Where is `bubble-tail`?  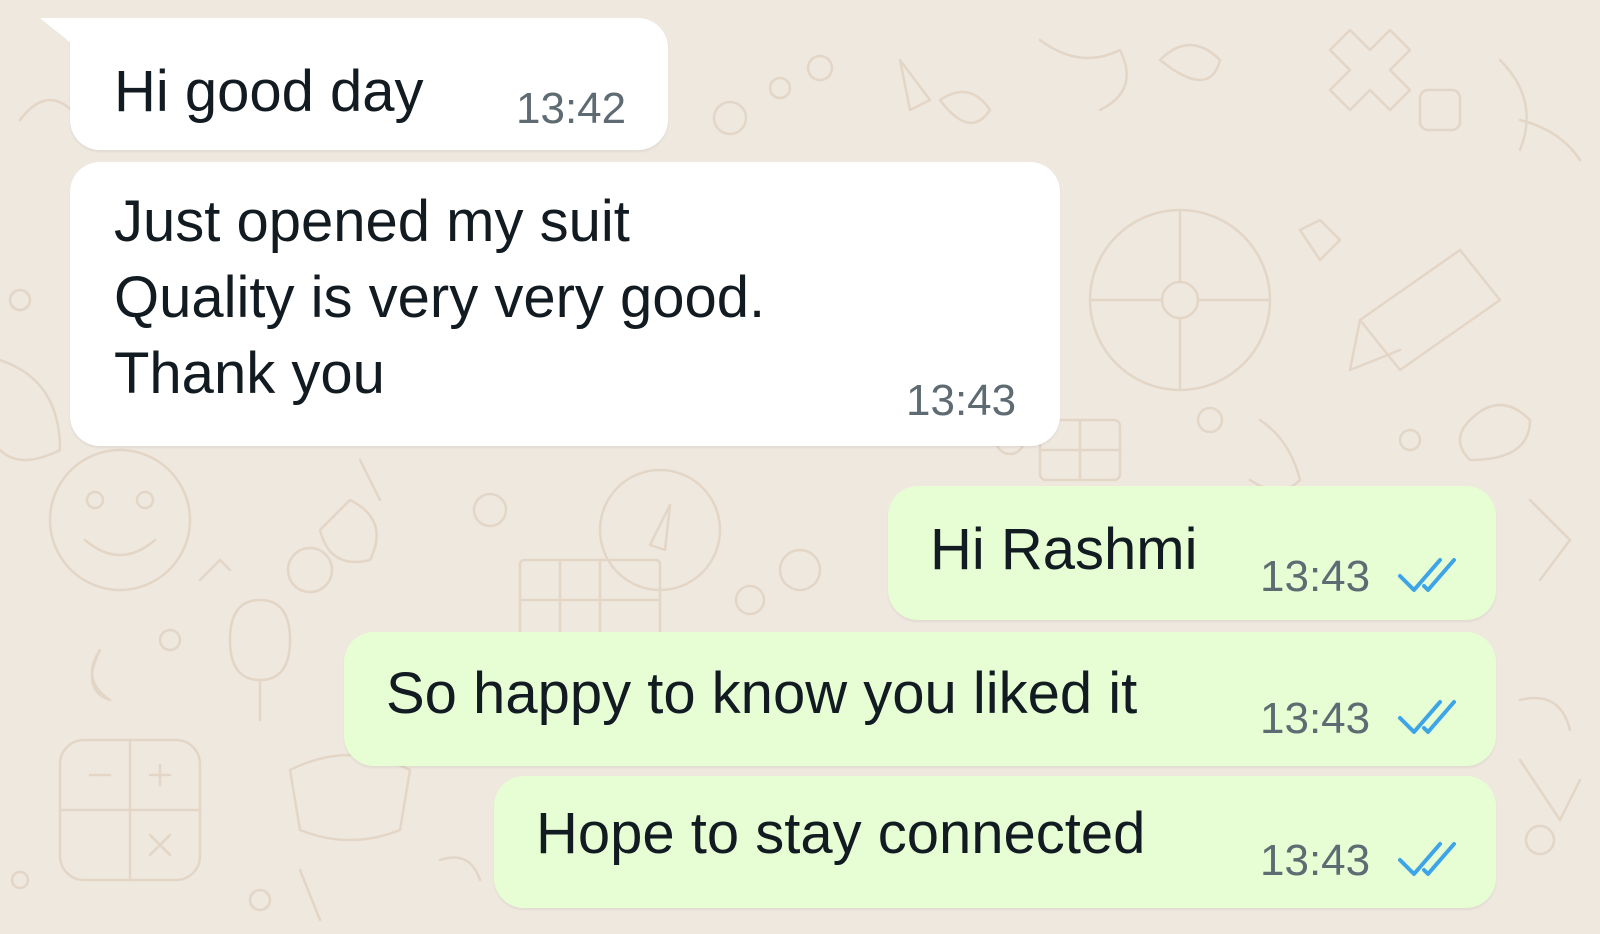 bubble-tail is located at coordinates (61, 35).